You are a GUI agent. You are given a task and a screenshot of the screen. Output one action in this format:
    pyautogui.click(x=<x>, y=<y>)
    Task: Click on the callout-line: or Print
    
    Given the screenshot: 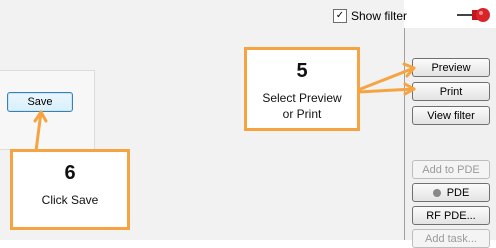 What is the action you would take?
    pyautogui.click(x=302, y=114)
    